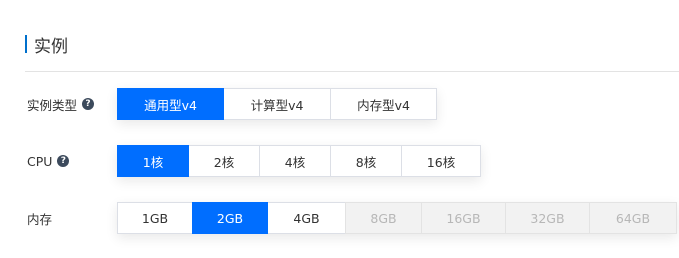  I want to click on cpu-option-1: 1核, so click(153, 161).